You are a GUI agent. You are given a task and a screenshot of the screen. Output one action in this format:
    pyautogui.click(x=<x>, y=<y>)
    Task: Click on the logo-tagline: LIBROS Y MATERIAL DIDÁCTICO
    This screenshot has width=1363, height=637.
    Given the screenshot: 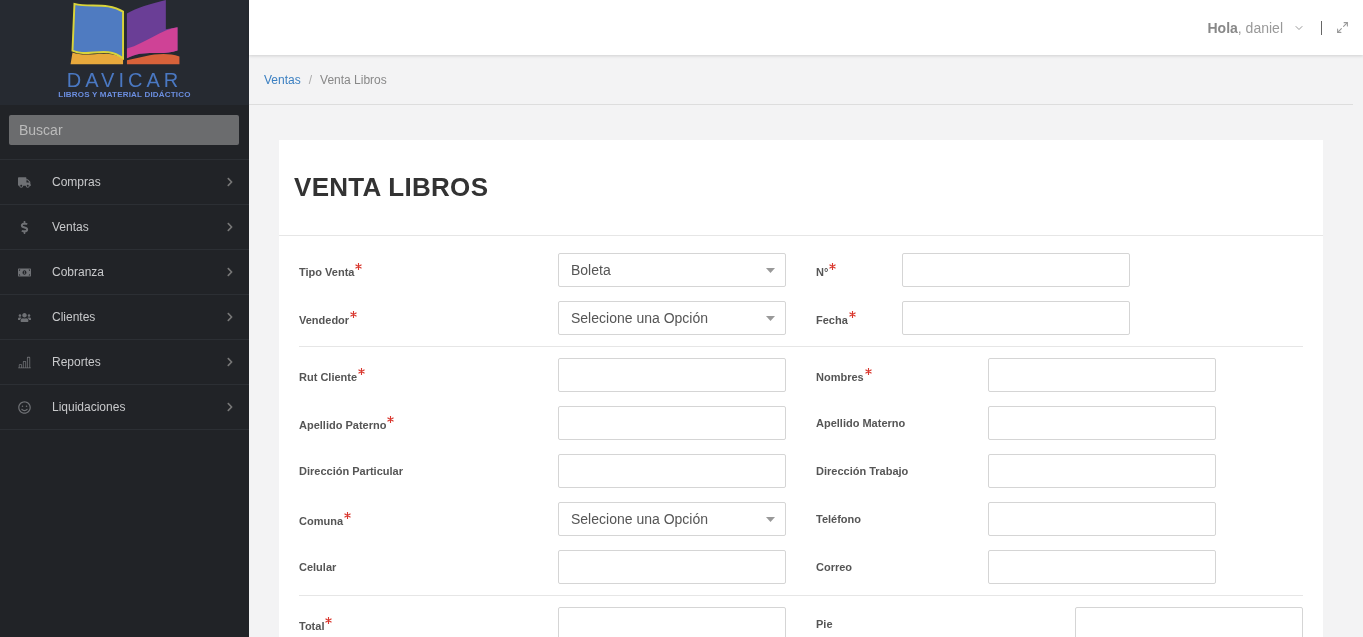 What is the action you would take?
    pyautogui.click(x=124, y=94)
    